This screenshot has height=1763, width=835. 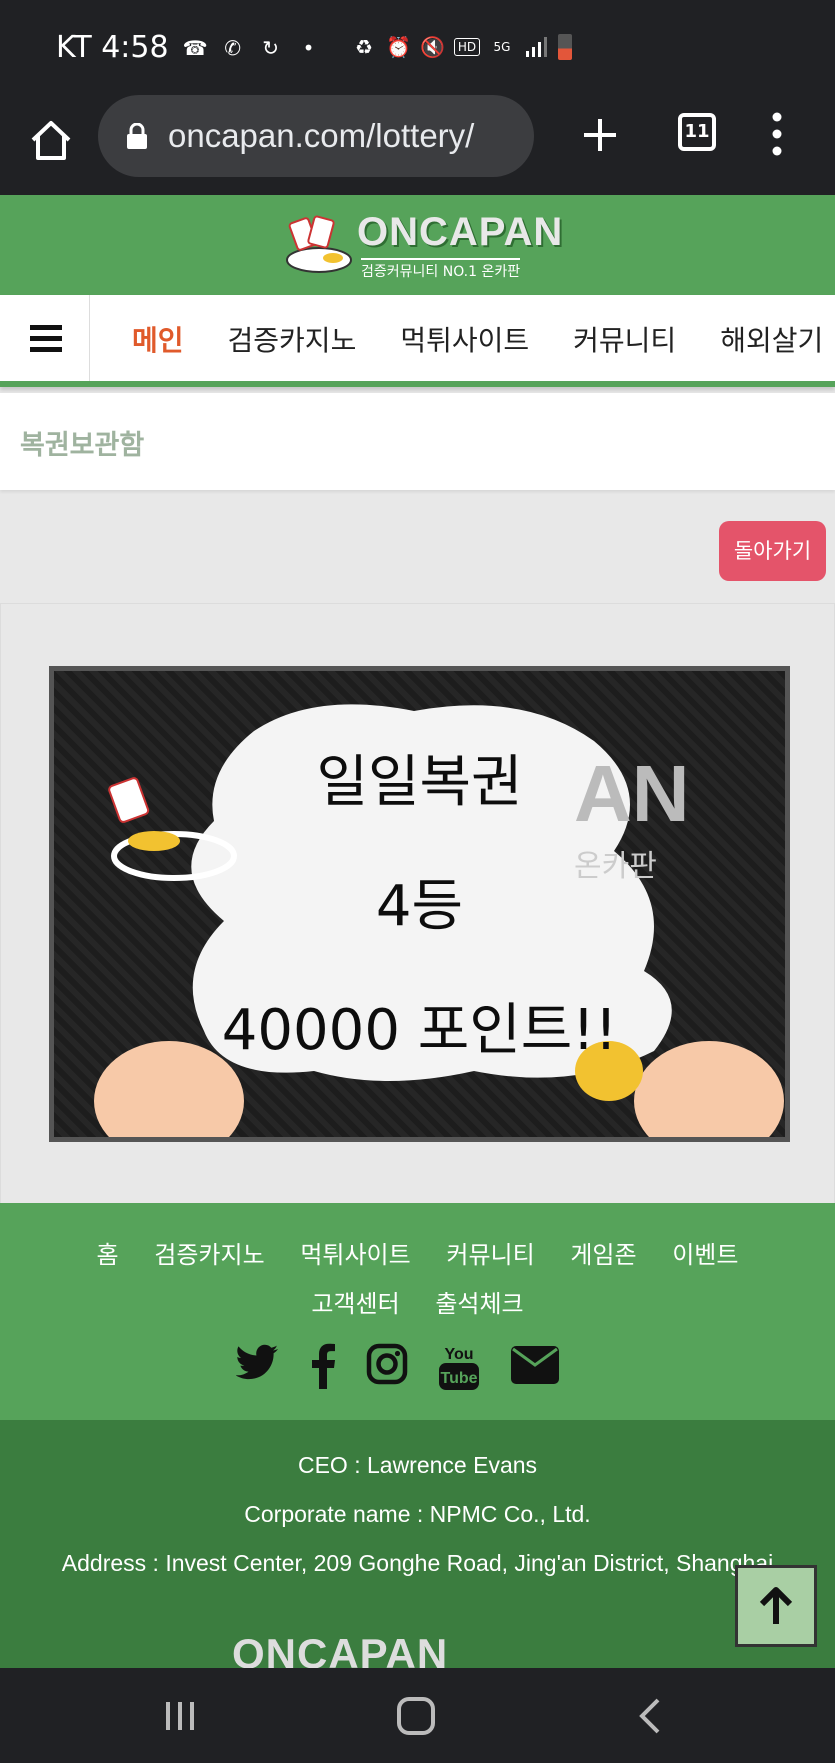 I want to click on footer-link-home: 홈, so click(x=108, y=1255).